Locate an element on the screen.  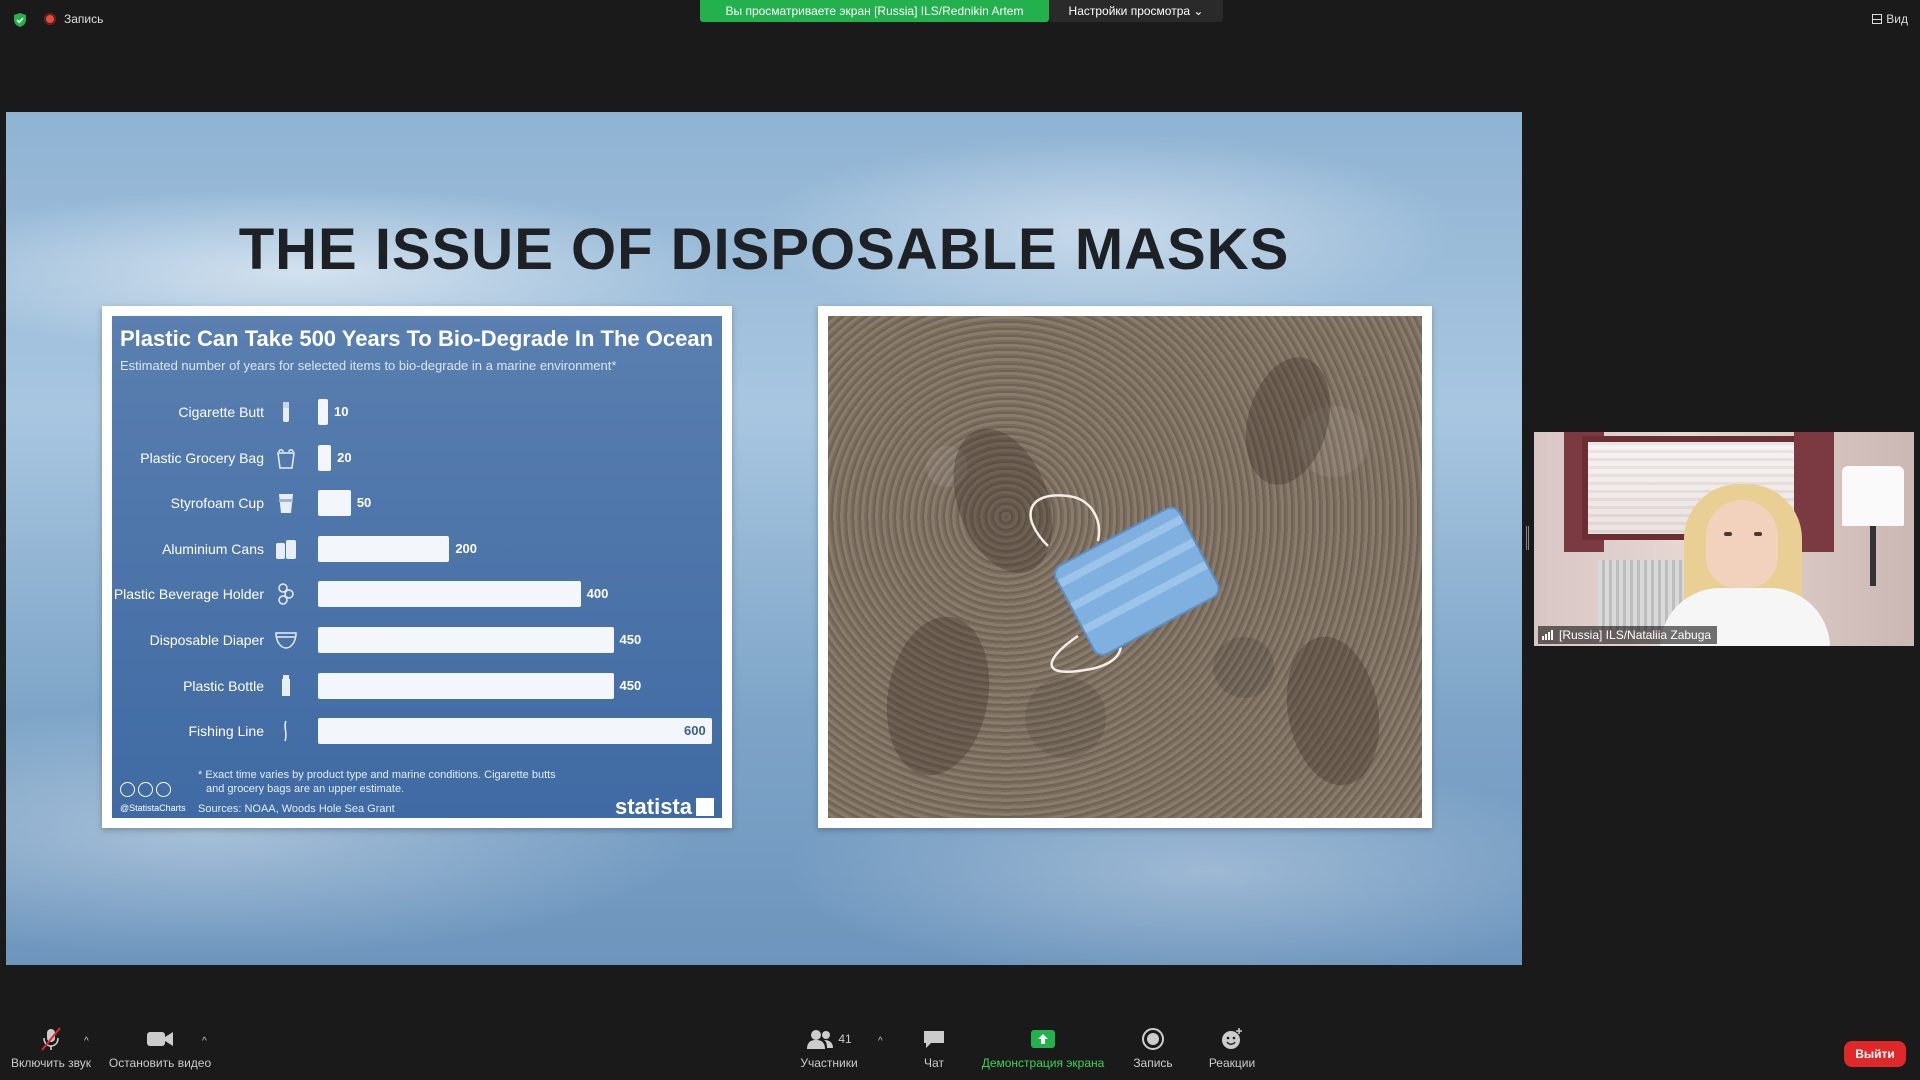
statista-brand-text: statista is located at coordinates (653, 806).